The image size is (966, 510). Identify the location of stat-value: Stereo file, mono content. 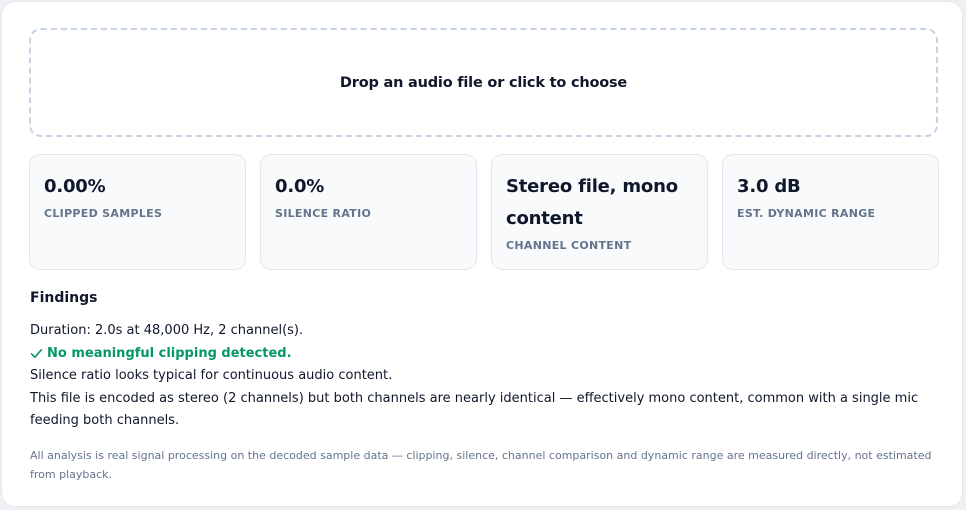
(592, 202).